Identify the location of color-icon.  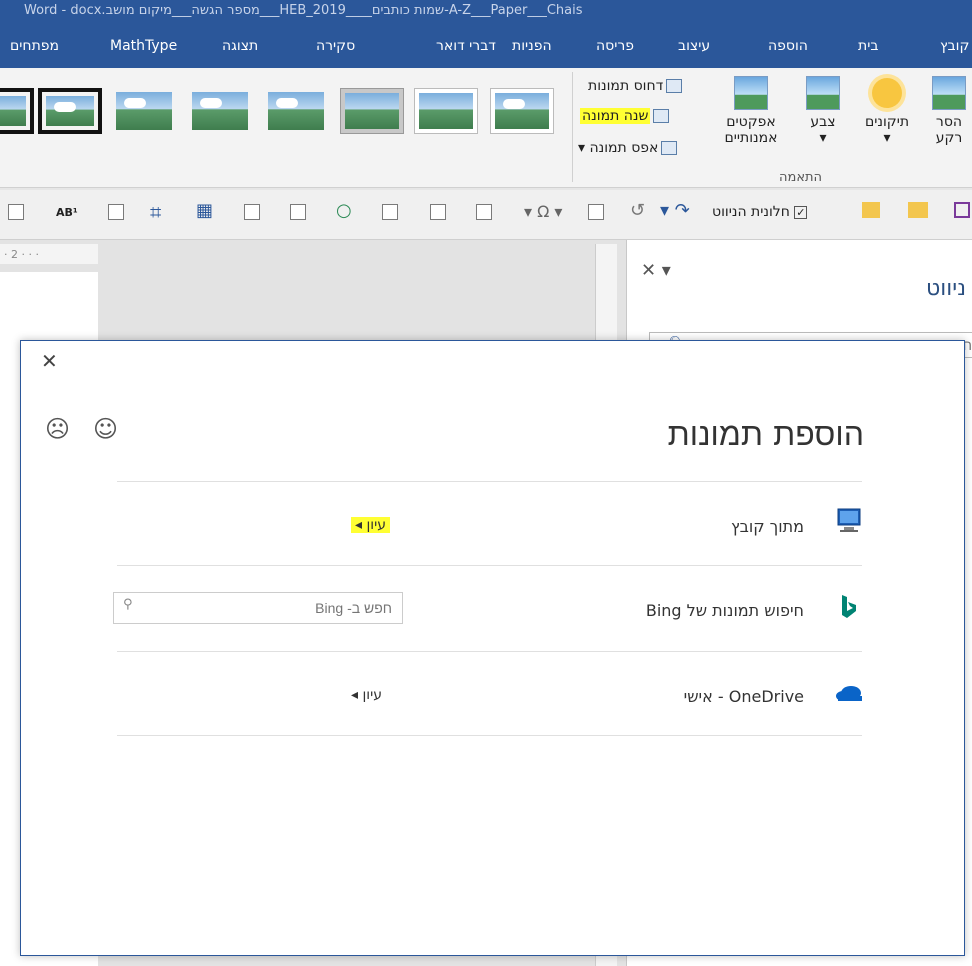
(823, 93).